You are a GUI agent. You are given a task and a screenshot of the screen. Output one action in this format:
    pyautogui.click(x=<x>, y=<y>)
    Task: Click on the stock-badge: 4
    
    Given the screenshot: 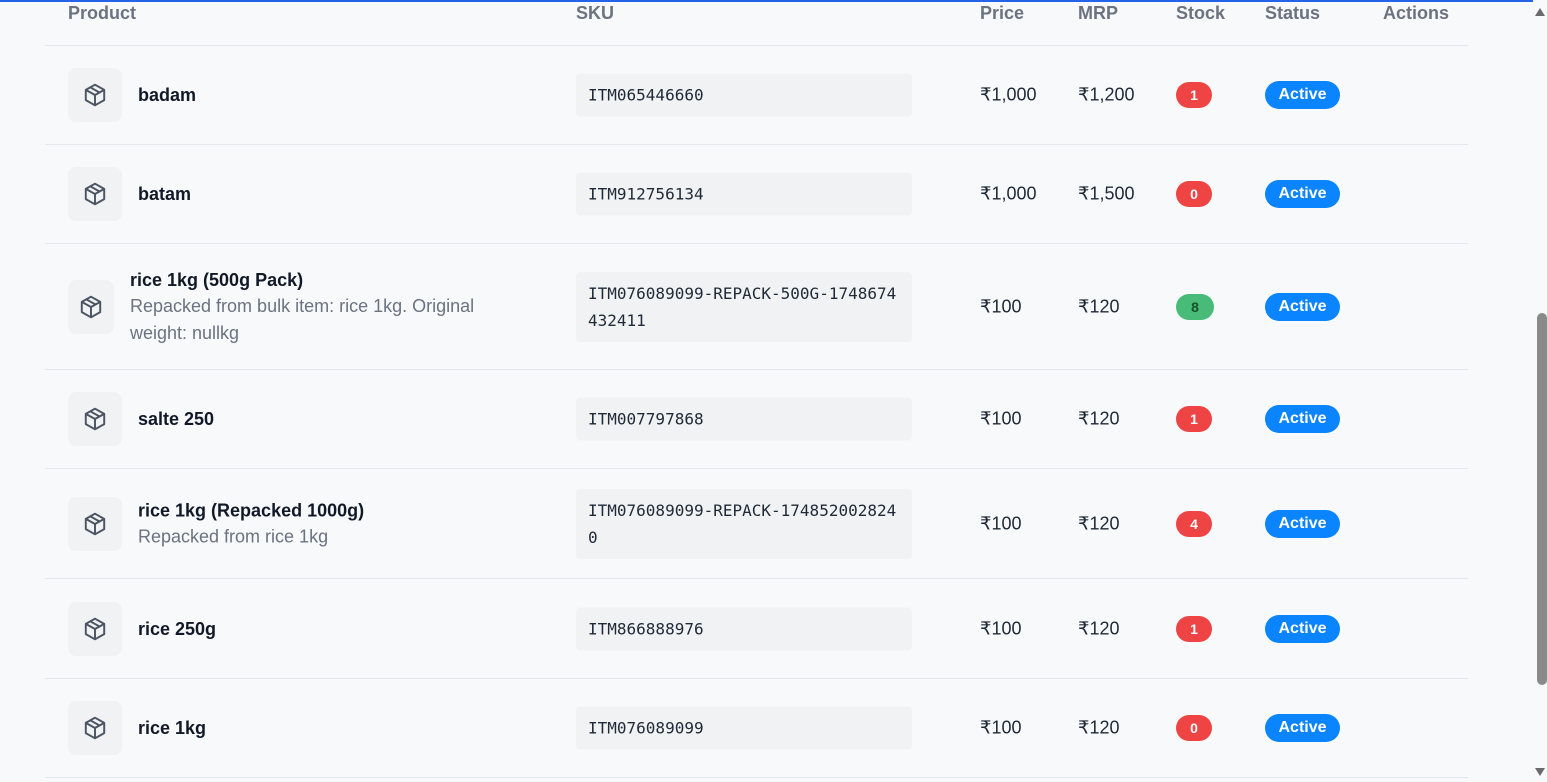 What is the action you would take?
    pyautogui.click(x=1194, y=523)
    